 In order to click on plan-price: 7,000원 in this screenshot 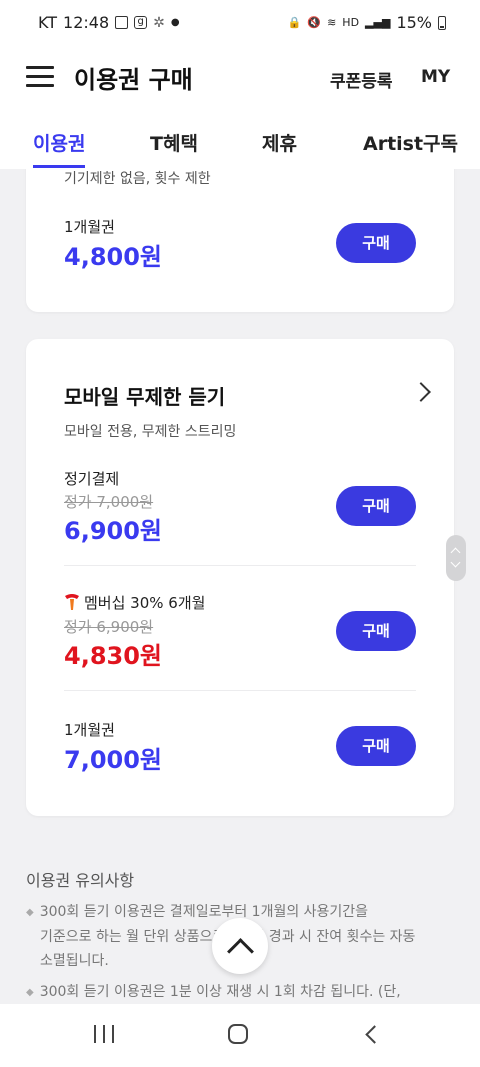, I will do `click(113, 760)`.